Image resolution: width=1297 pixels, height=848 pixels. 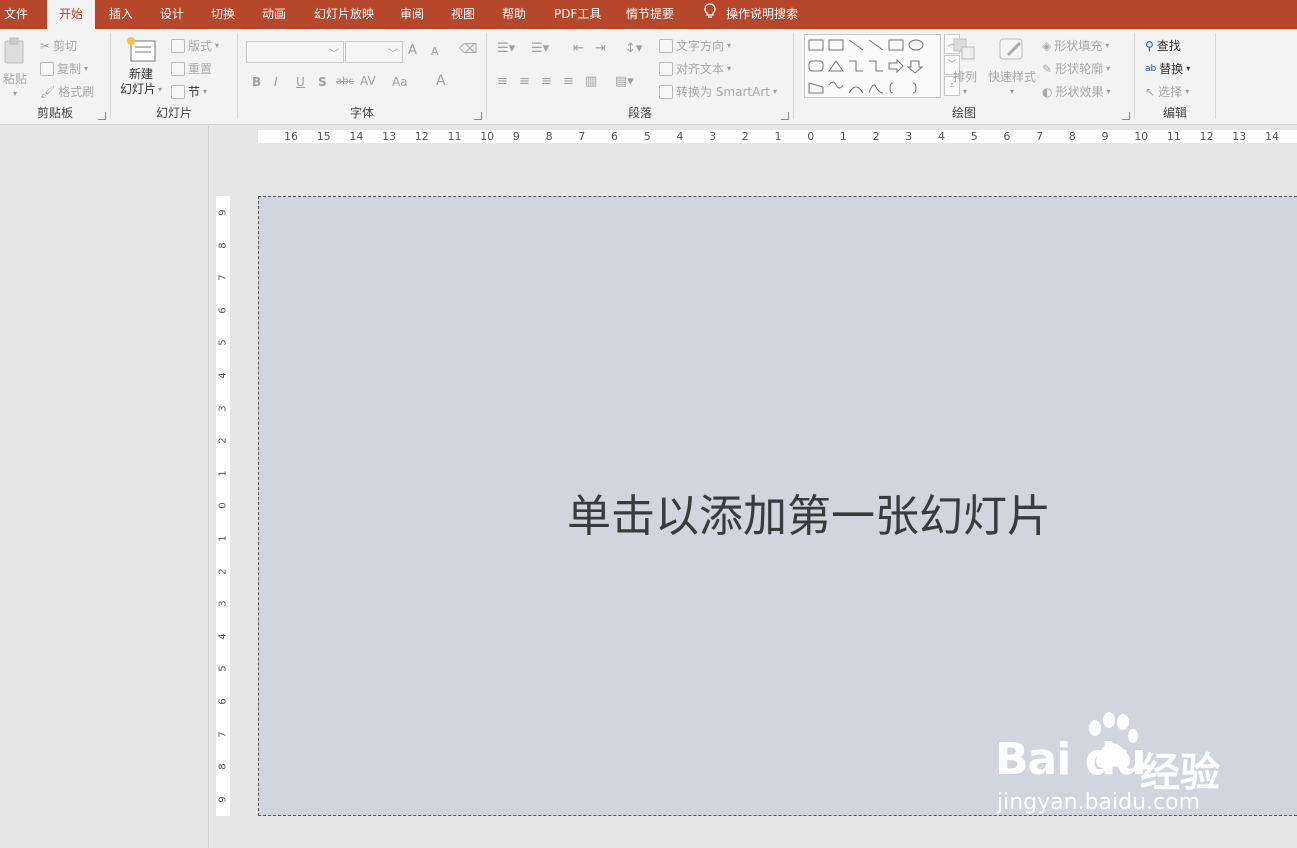 I want to click on bullets-icon: ☰▾, so click(x=506, y=48).